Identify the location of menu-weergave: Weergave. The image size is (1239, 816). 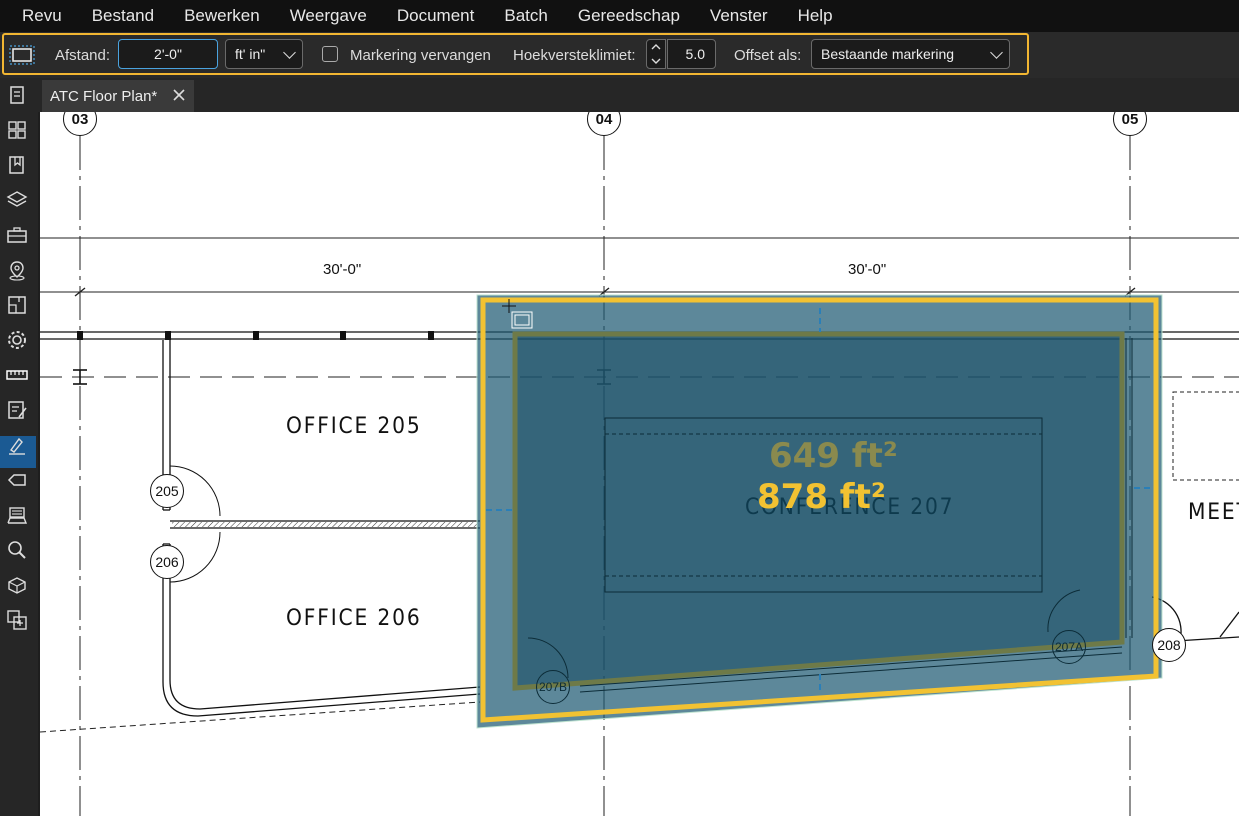
(328, 16).